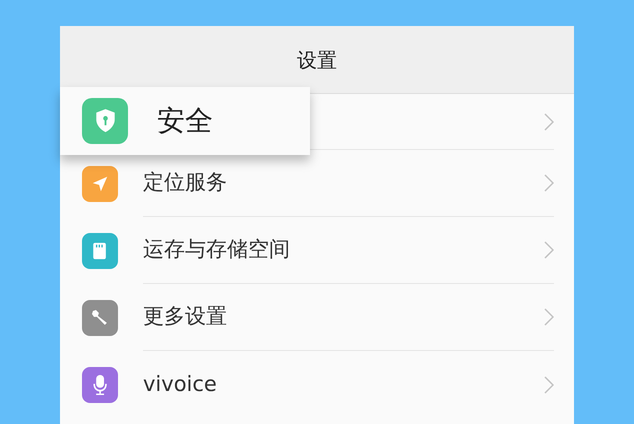  Describe the element at coordinates (317, 384) in the screenshot. I see `settings-row: vivoice` at that location.